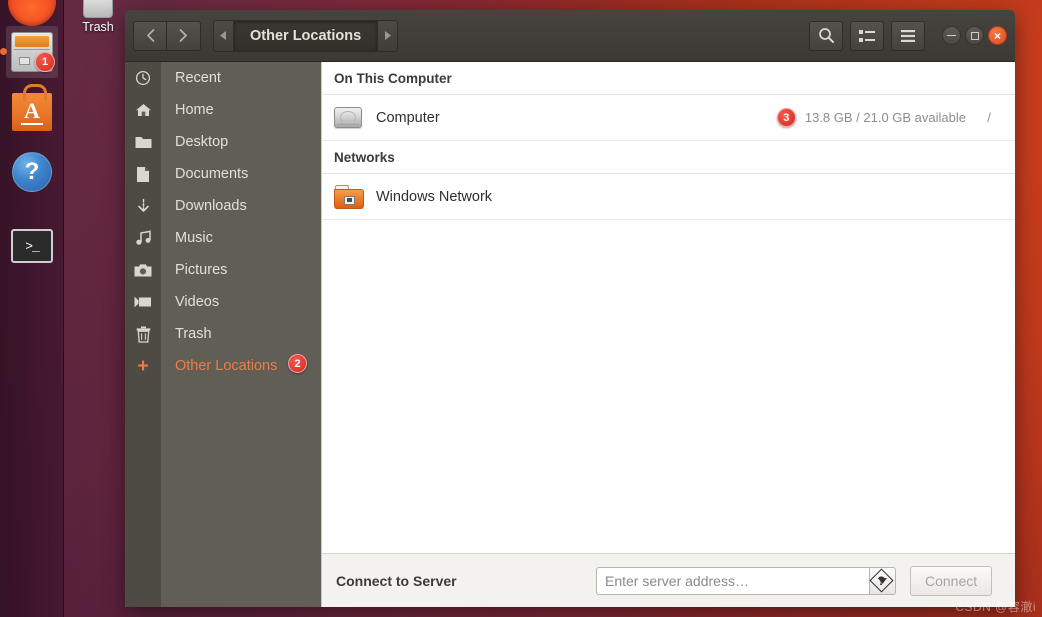 The width and height of the screenshot is (1042, 617). I want to click on sidebar-label: Music, so click(194, 238).